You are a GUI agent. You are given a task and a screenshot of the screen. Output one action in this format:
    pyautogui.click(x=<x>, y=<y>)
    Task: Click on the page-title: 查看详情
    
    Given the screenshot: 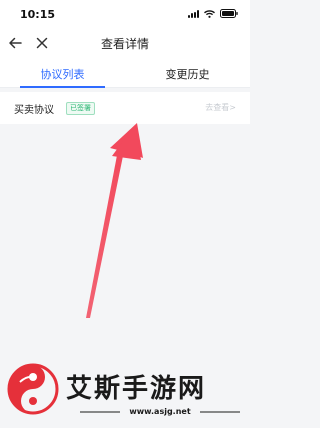 What is the action you would take?
    pyautogui.click(x=124, y=44)
    